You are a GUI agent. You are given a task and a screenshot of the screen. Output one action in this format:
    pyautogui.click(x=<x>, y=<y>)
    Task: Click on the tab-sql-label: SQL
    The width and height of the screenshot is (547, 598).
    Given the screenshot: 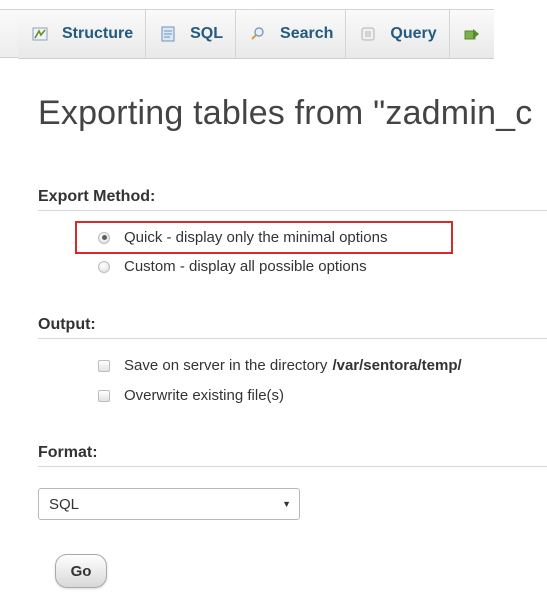 What is the action you would take?
    pyautogui.click(x=207, y=33)
    